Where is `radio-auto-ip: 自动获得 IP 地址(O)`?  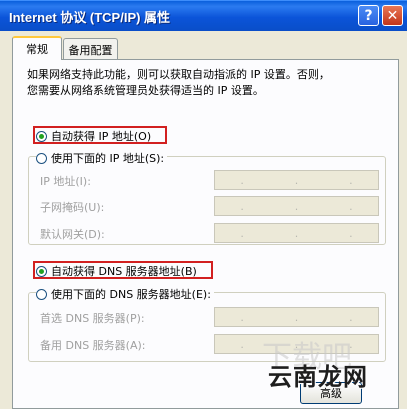
radio-auto-ip: 自动获得 IP 地址(O) is located at coordinates (93, 136).